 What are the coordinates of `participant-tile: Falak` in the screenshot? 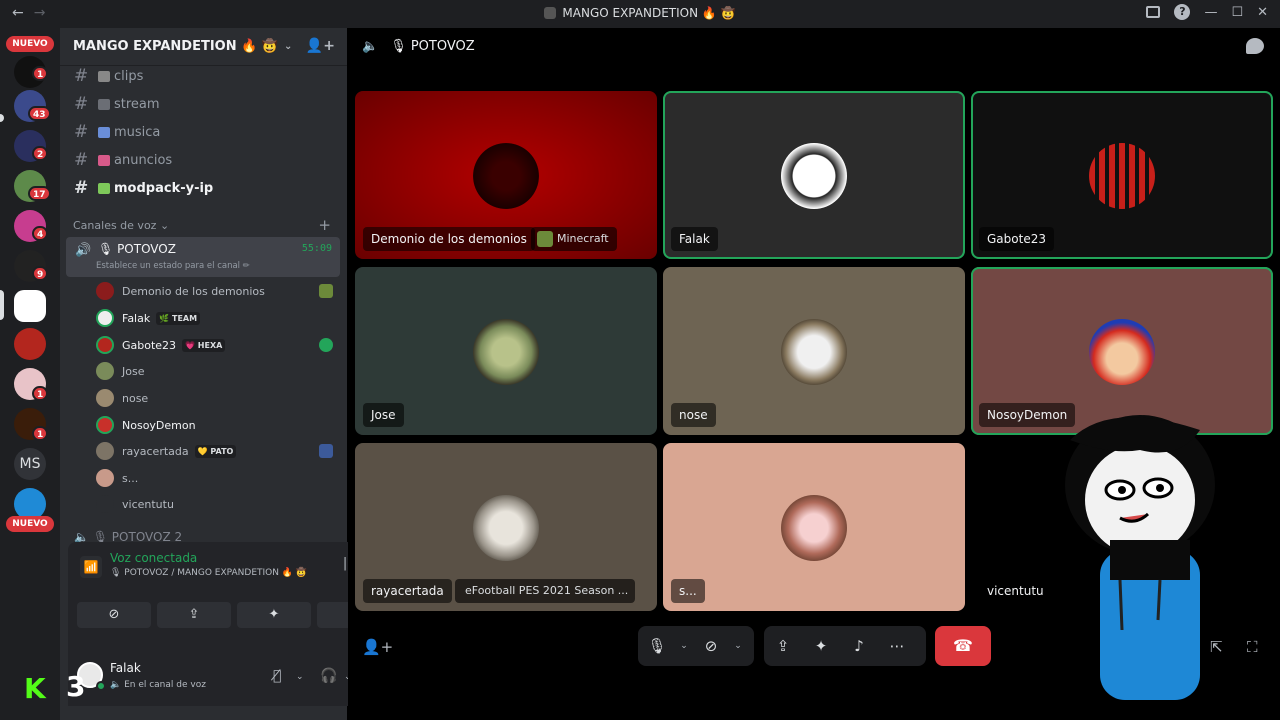 It's located at (814, 175).